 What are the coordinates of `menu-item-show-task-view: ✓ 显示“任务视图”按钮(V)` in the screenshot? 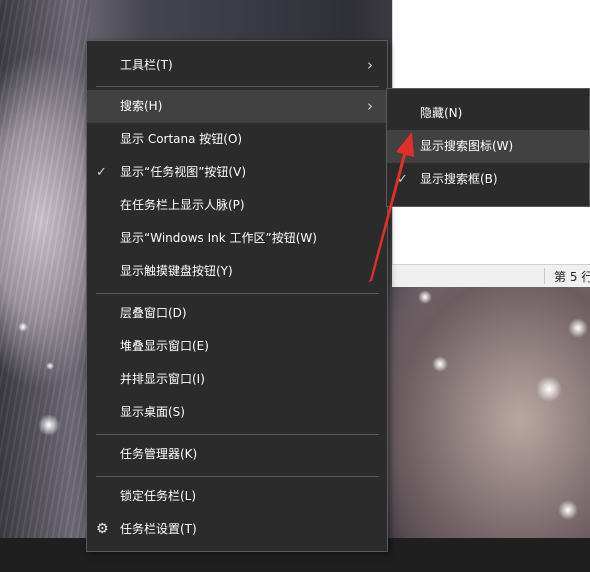 It's located at (237, 172).